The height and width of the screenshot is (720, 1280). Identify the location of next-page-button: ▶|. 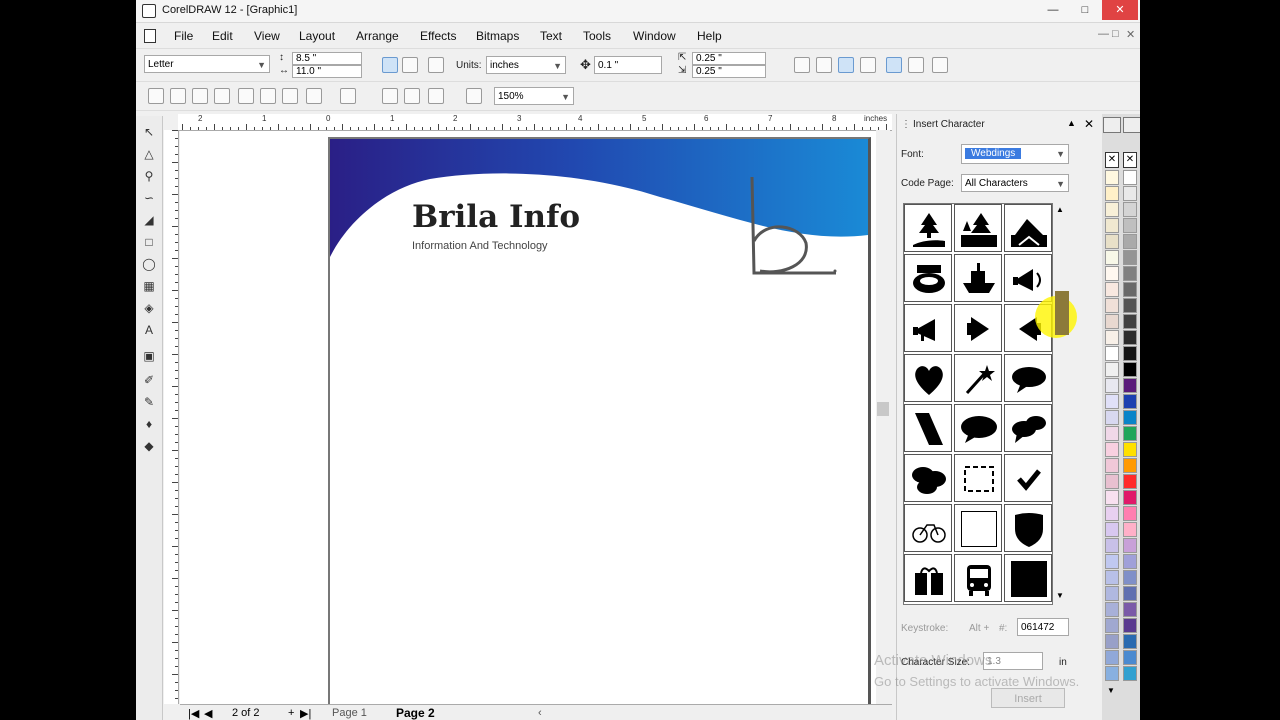
(305, 713).